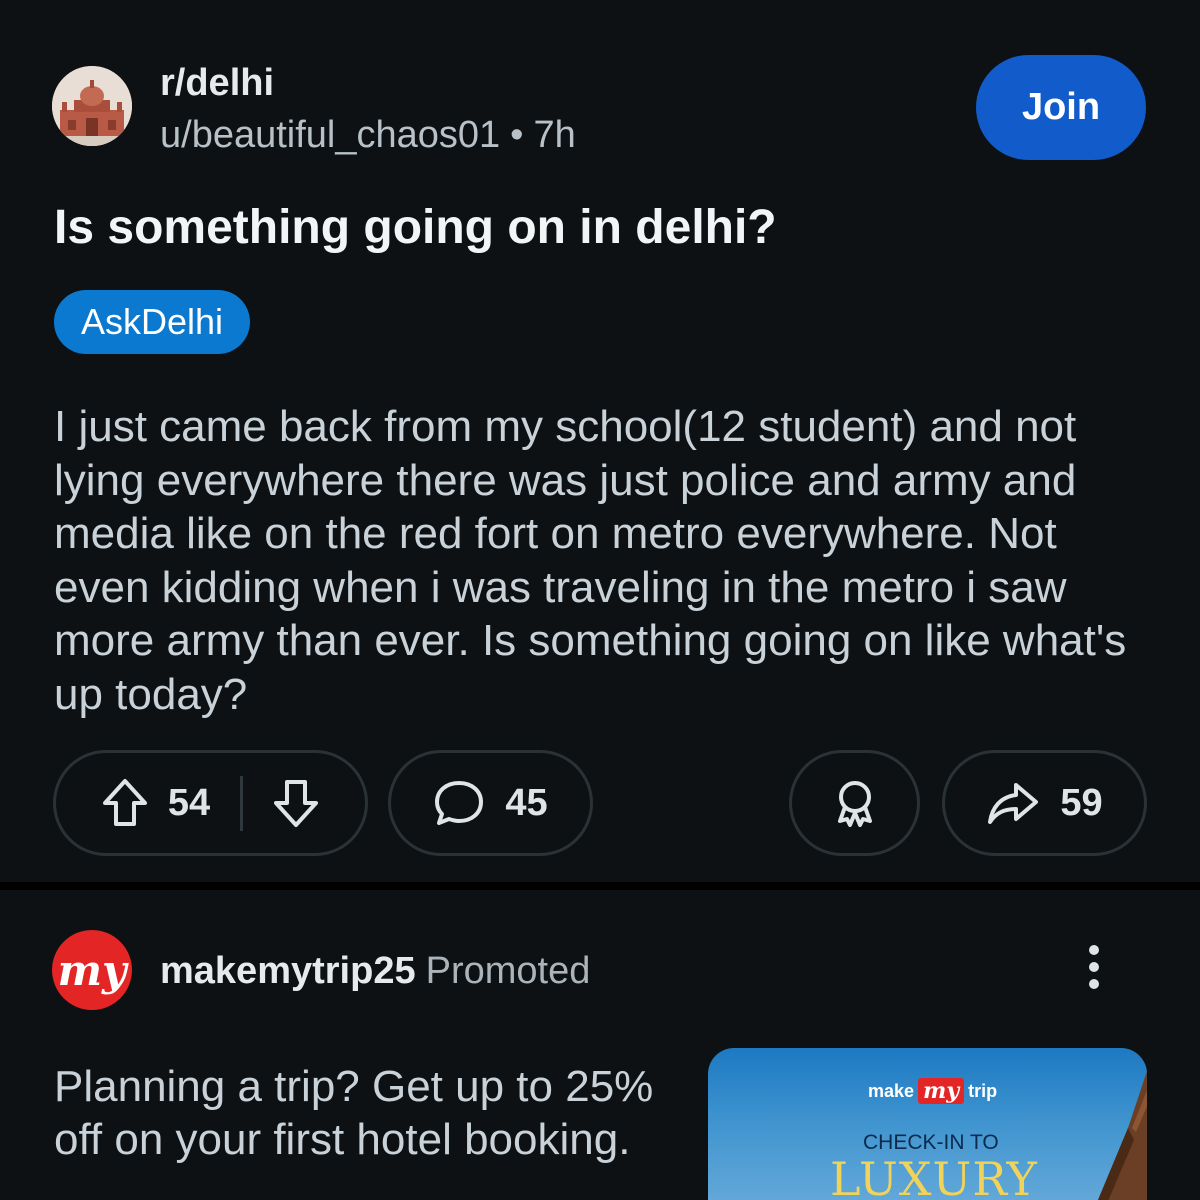 Image resolution: width=1200 pixels, height=1200 pixels. What do you see at coordinates (288, 971) in the screenshot?
I see `advertiser-name: makemytrip25` at bounding box center [288, 971].